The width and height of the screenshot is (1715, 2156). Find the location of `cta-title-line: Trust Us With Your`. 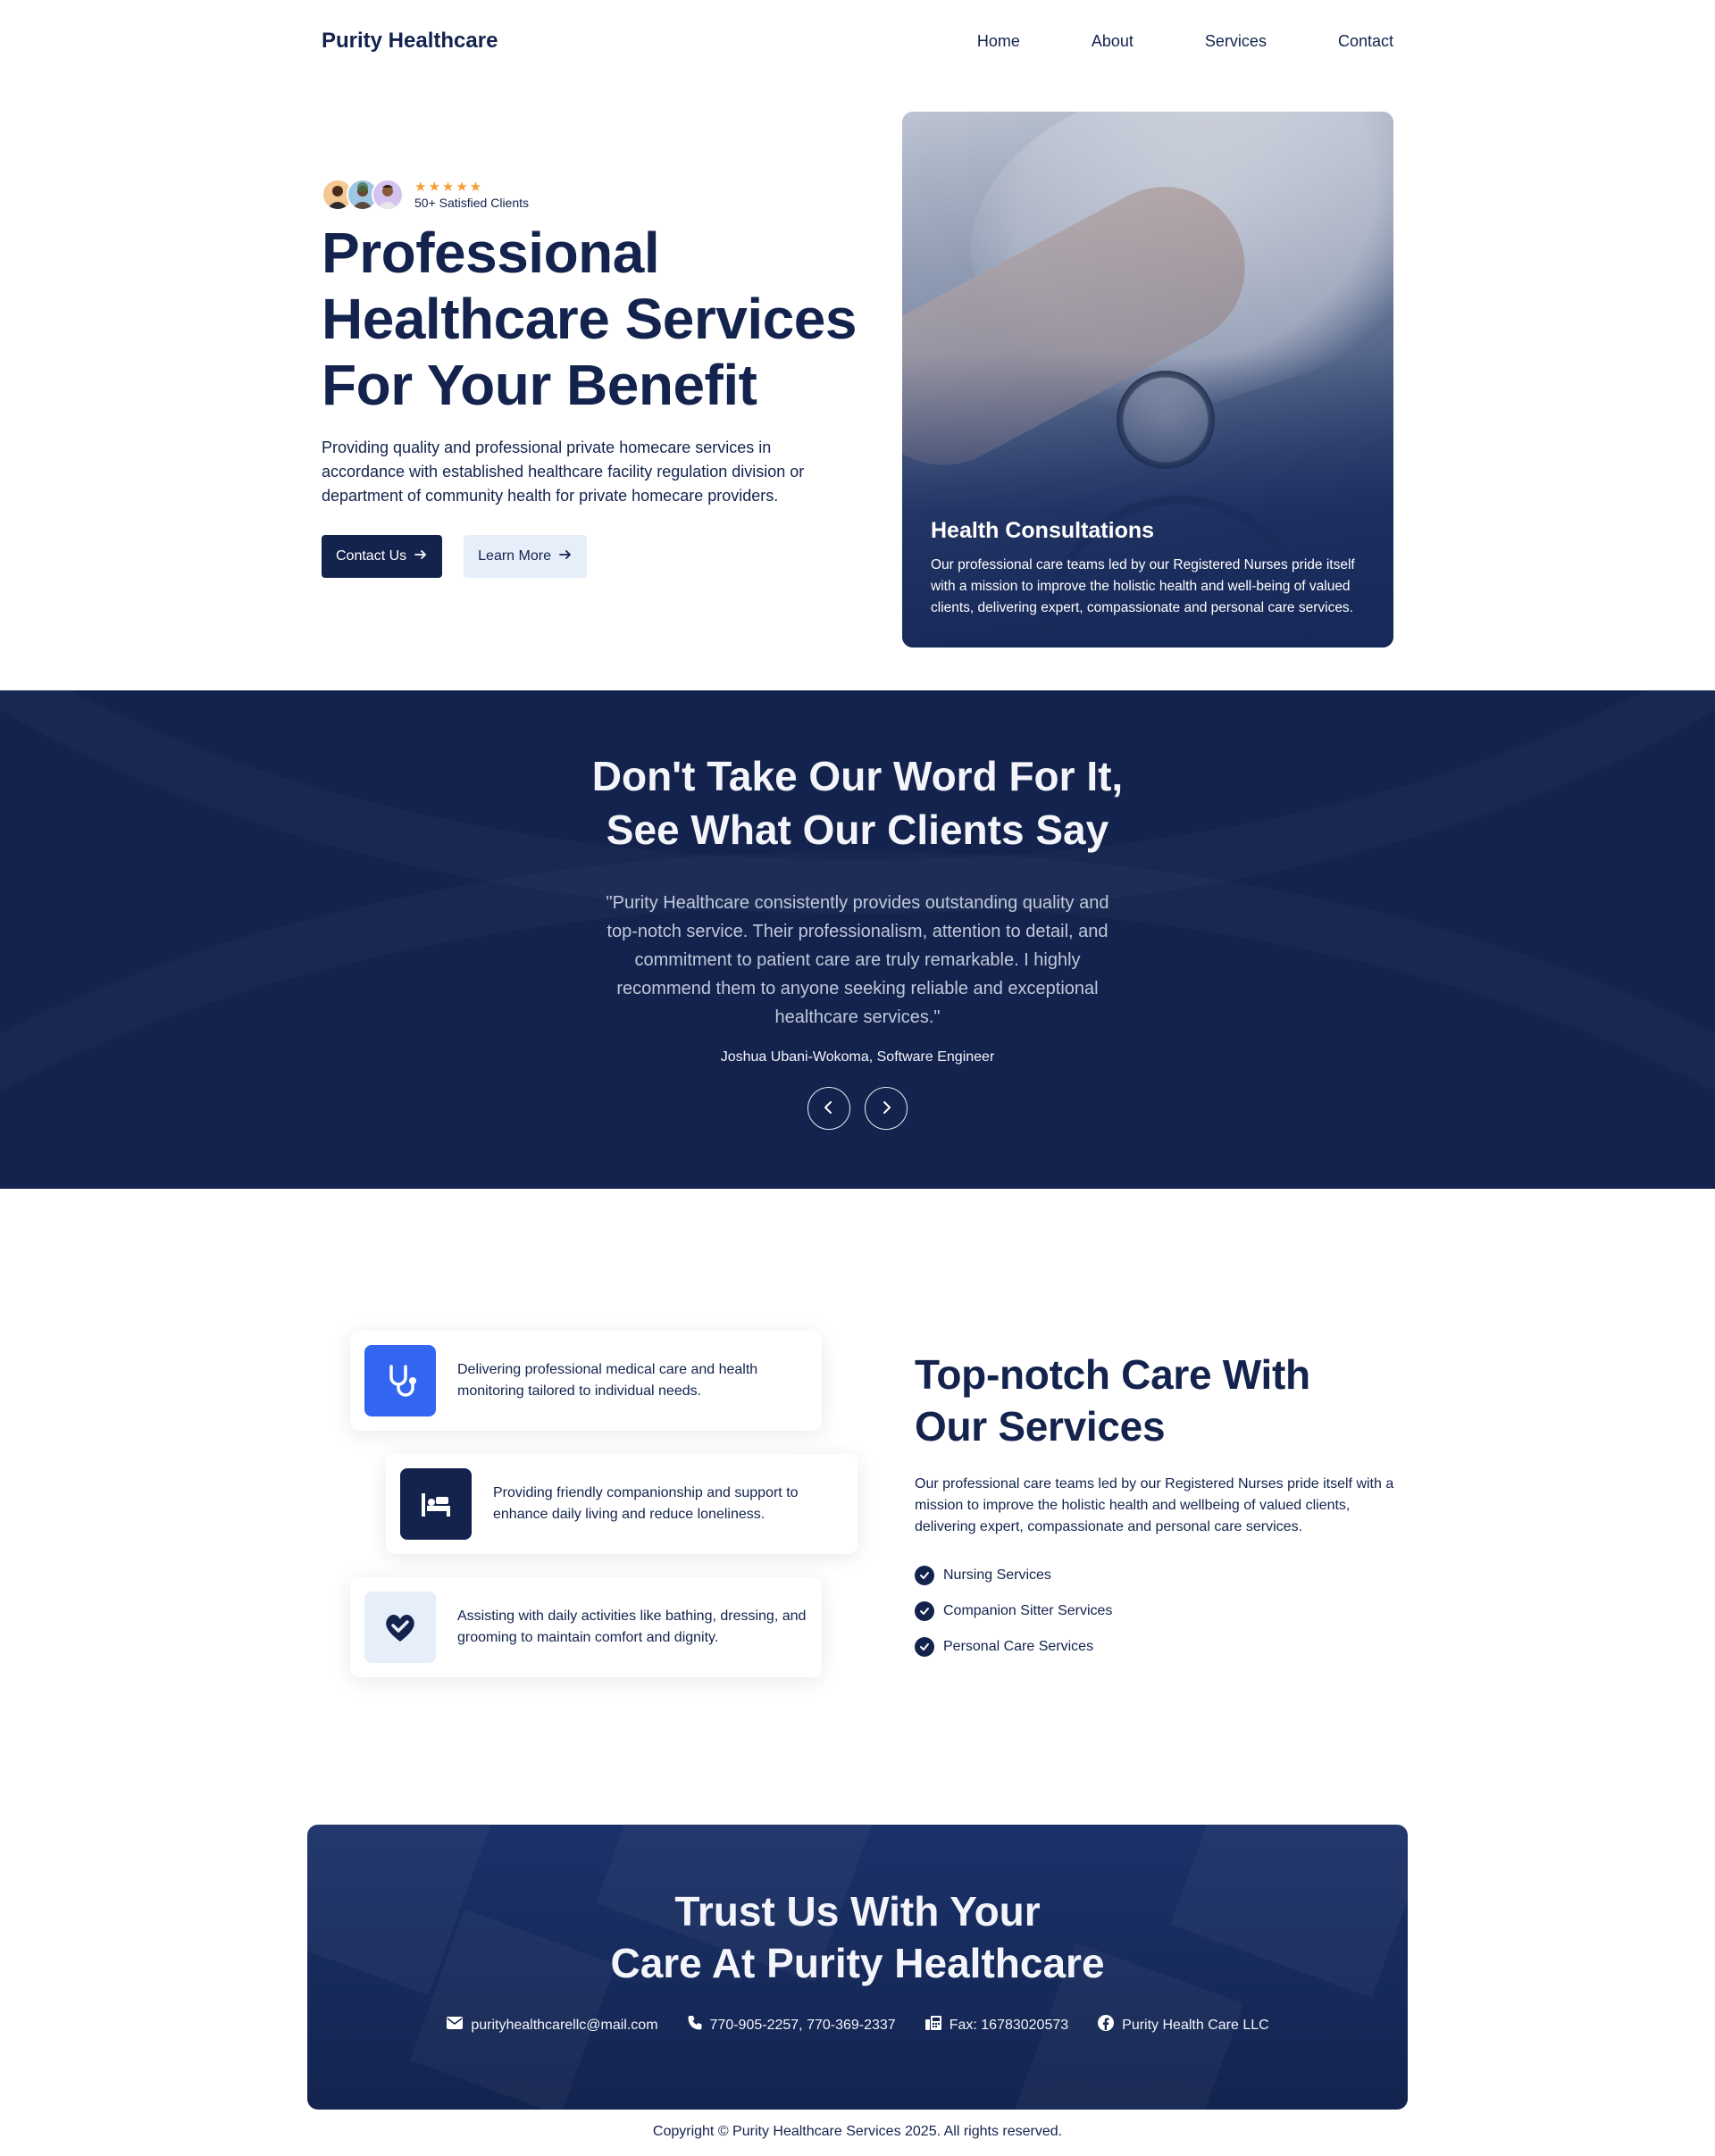

cta-title-line: Trust Us With Your is located at coordinates (857, 1911).